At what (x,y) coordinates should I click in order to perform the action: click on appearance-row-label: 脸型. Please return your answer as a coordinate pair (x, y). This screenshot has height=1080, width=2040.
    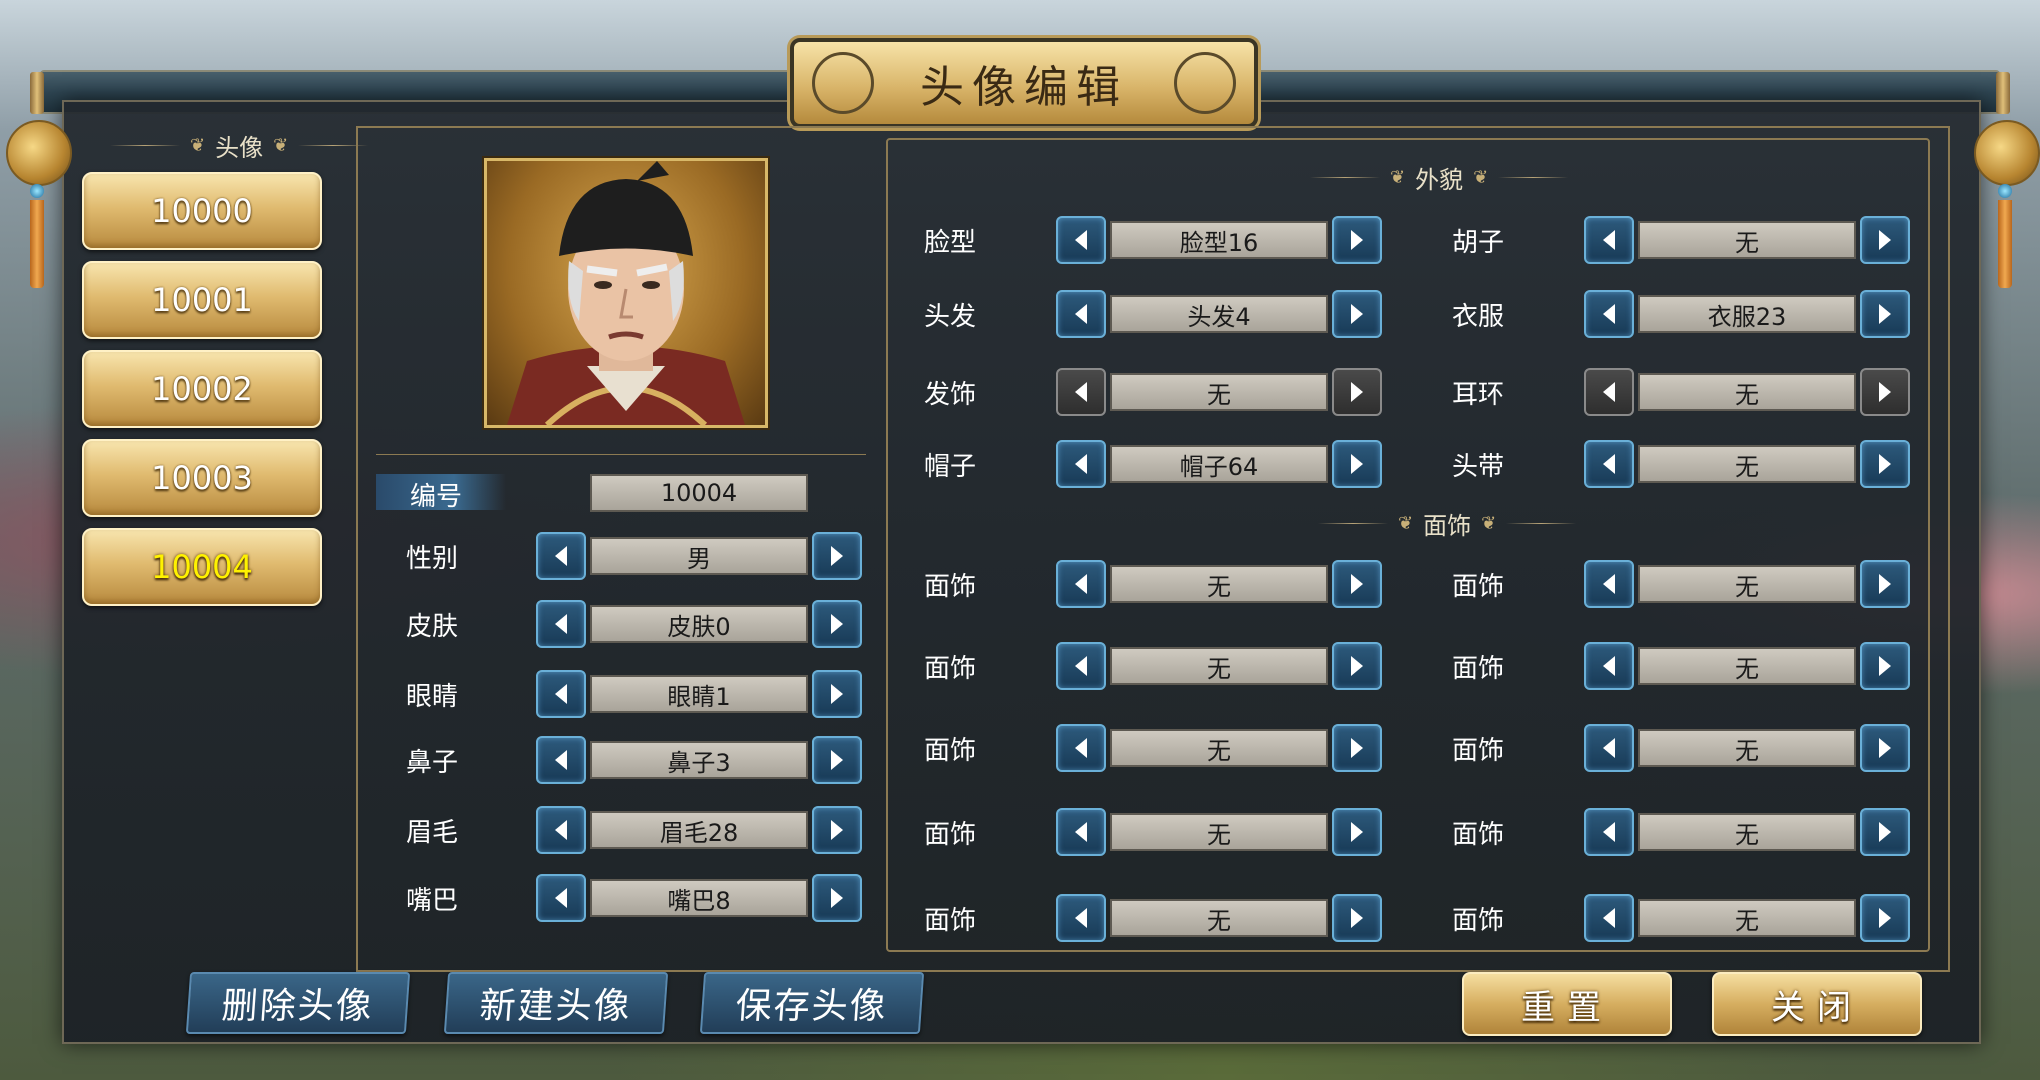
    Looking at the image, I should click on (950, 243).